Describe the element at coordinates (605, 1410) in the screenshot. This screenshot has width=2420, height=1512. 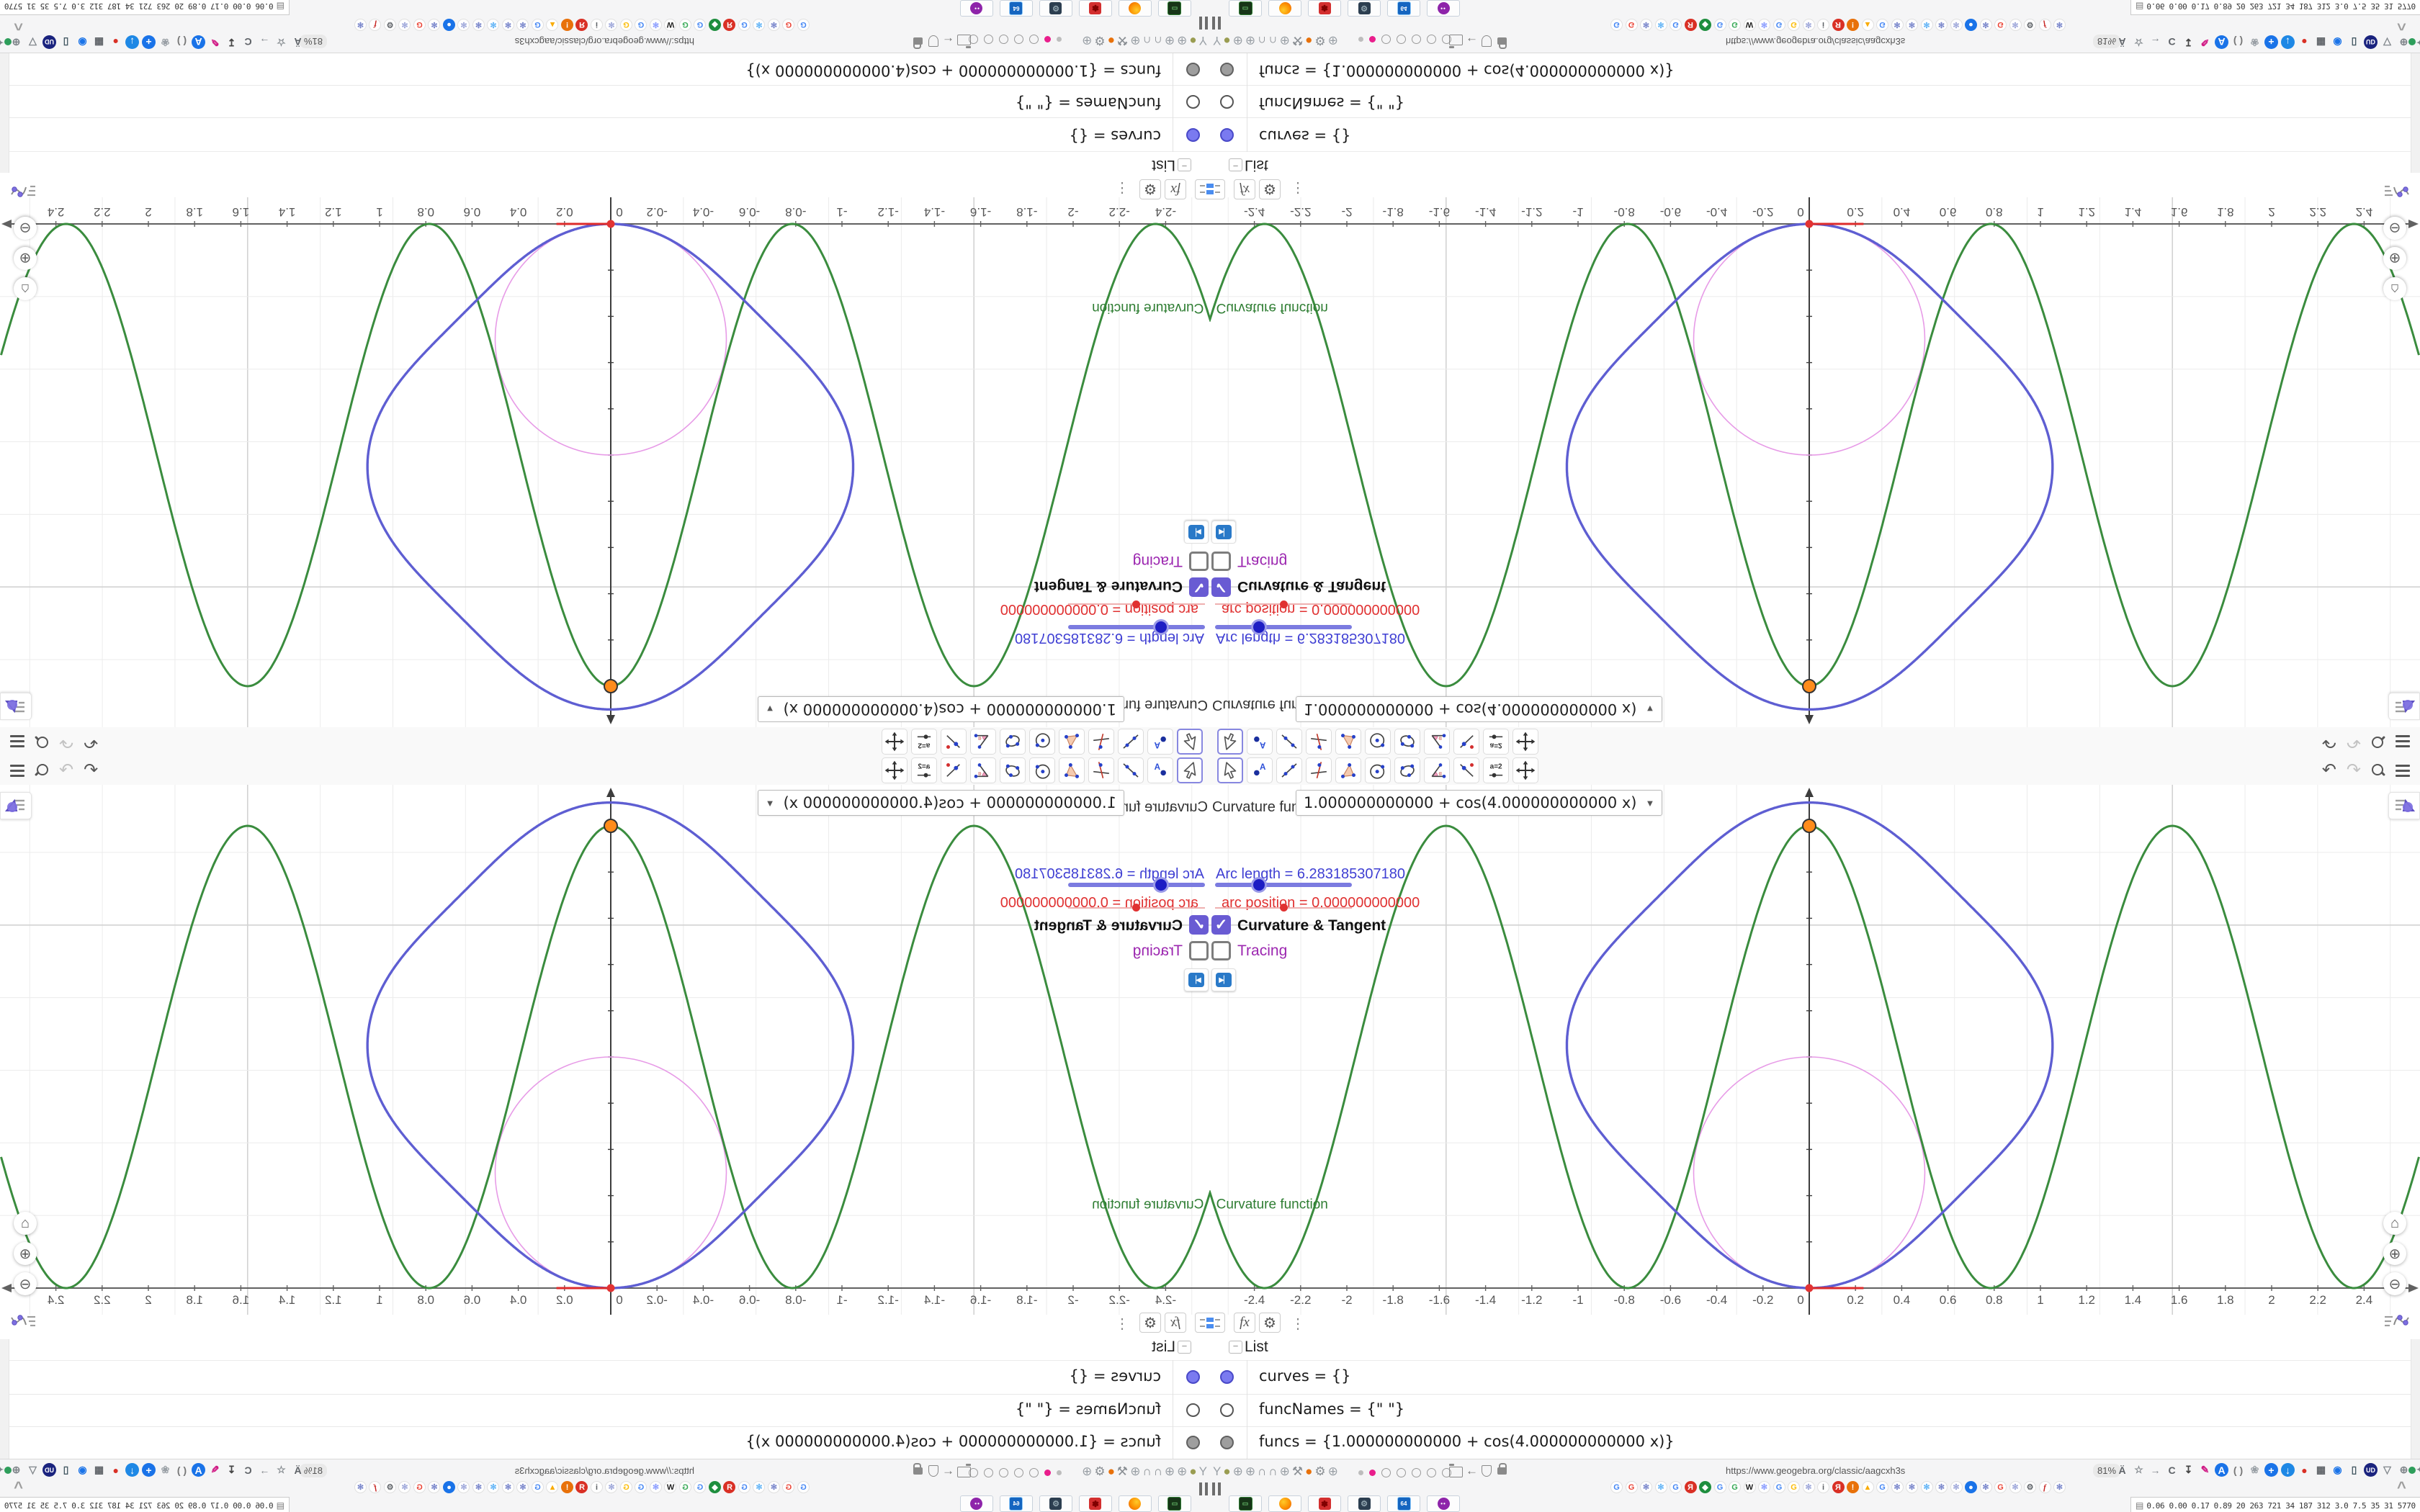
I see `algebra-row-2: funcNames = {" "}` at that location.